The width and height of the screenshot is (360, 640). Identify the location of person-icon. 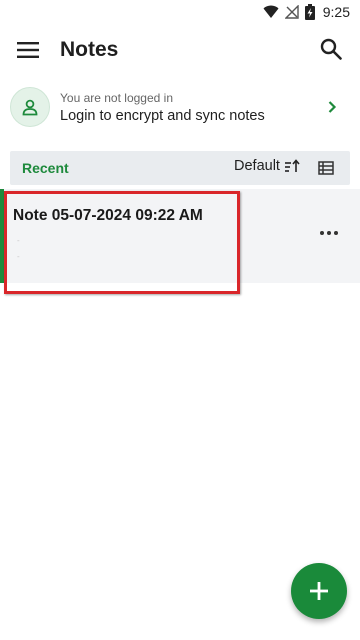
(30, 107).